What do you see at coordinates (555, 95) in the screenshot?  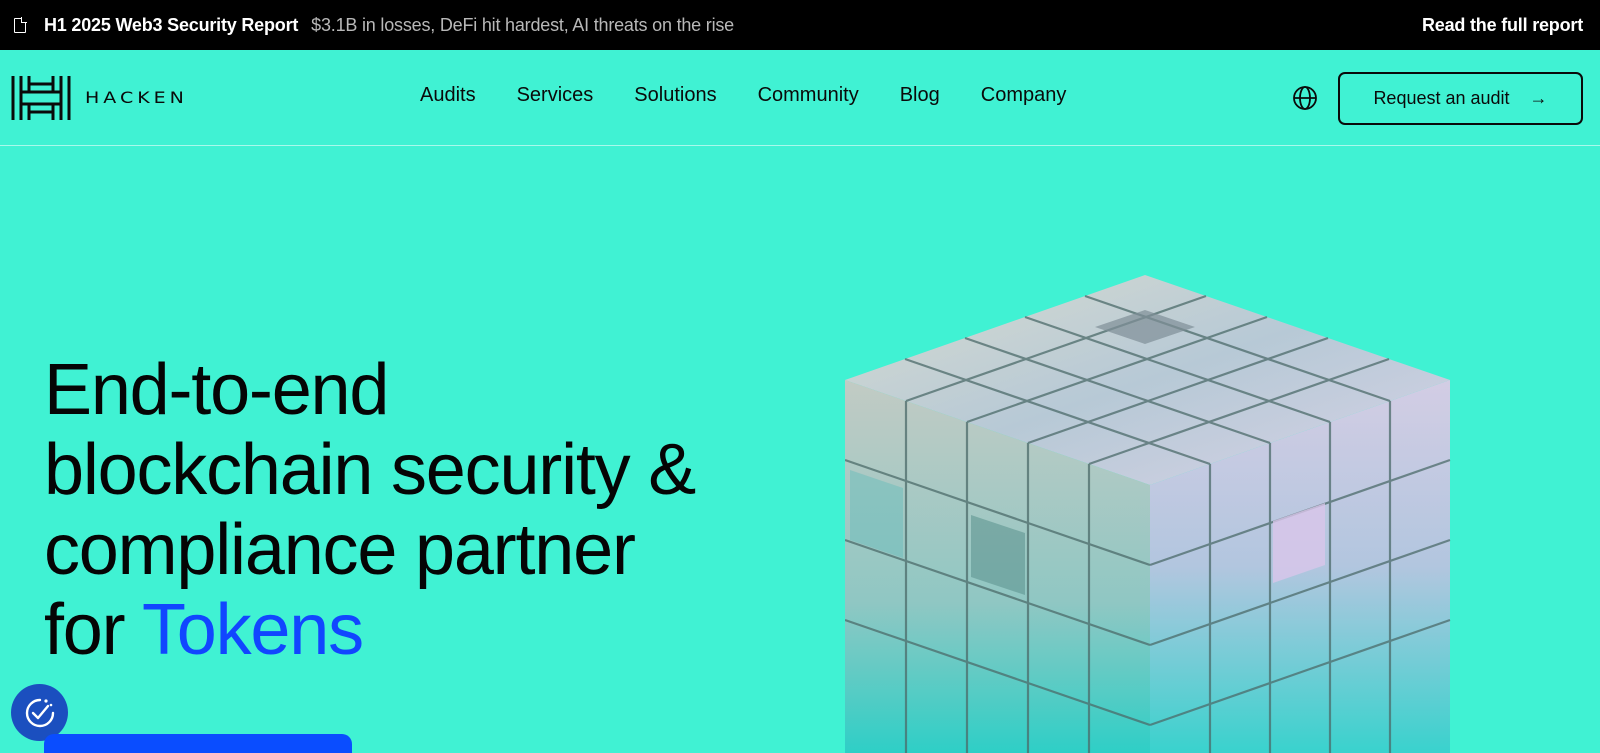 I see `nav-item-services: Services` at bounding box center [555, 95].